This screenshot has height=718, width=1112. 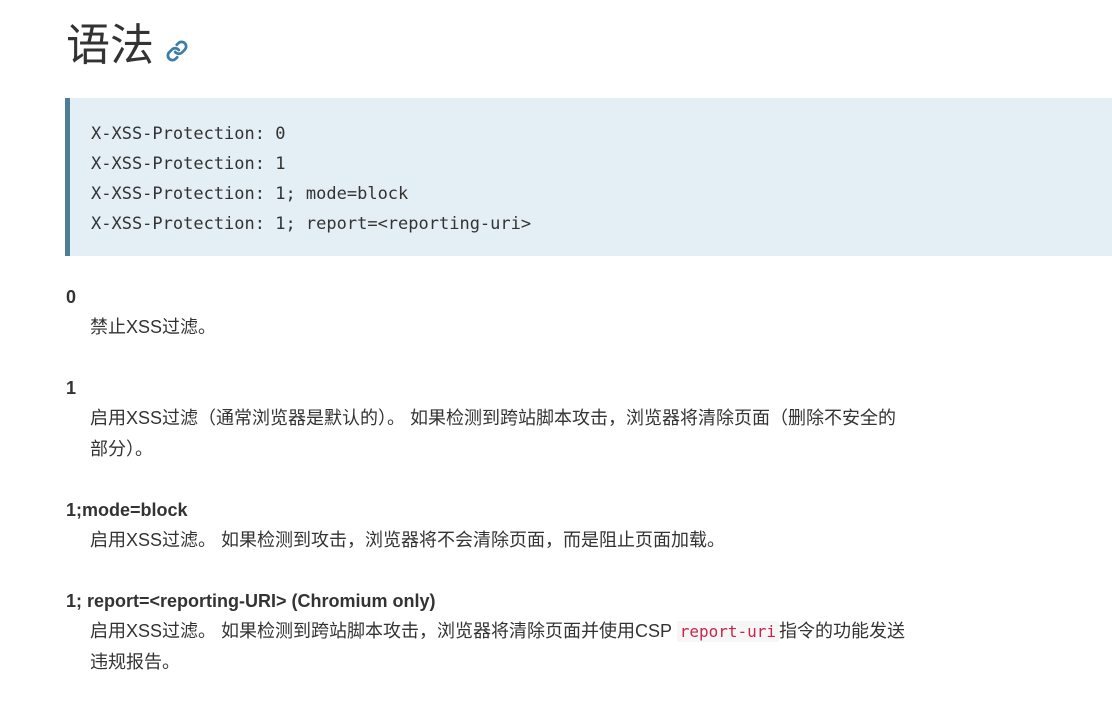 What do you see at coordinates (110, 45) in the screenshot?
I see `heading-title: 语法` at bounding box center [110, 45].